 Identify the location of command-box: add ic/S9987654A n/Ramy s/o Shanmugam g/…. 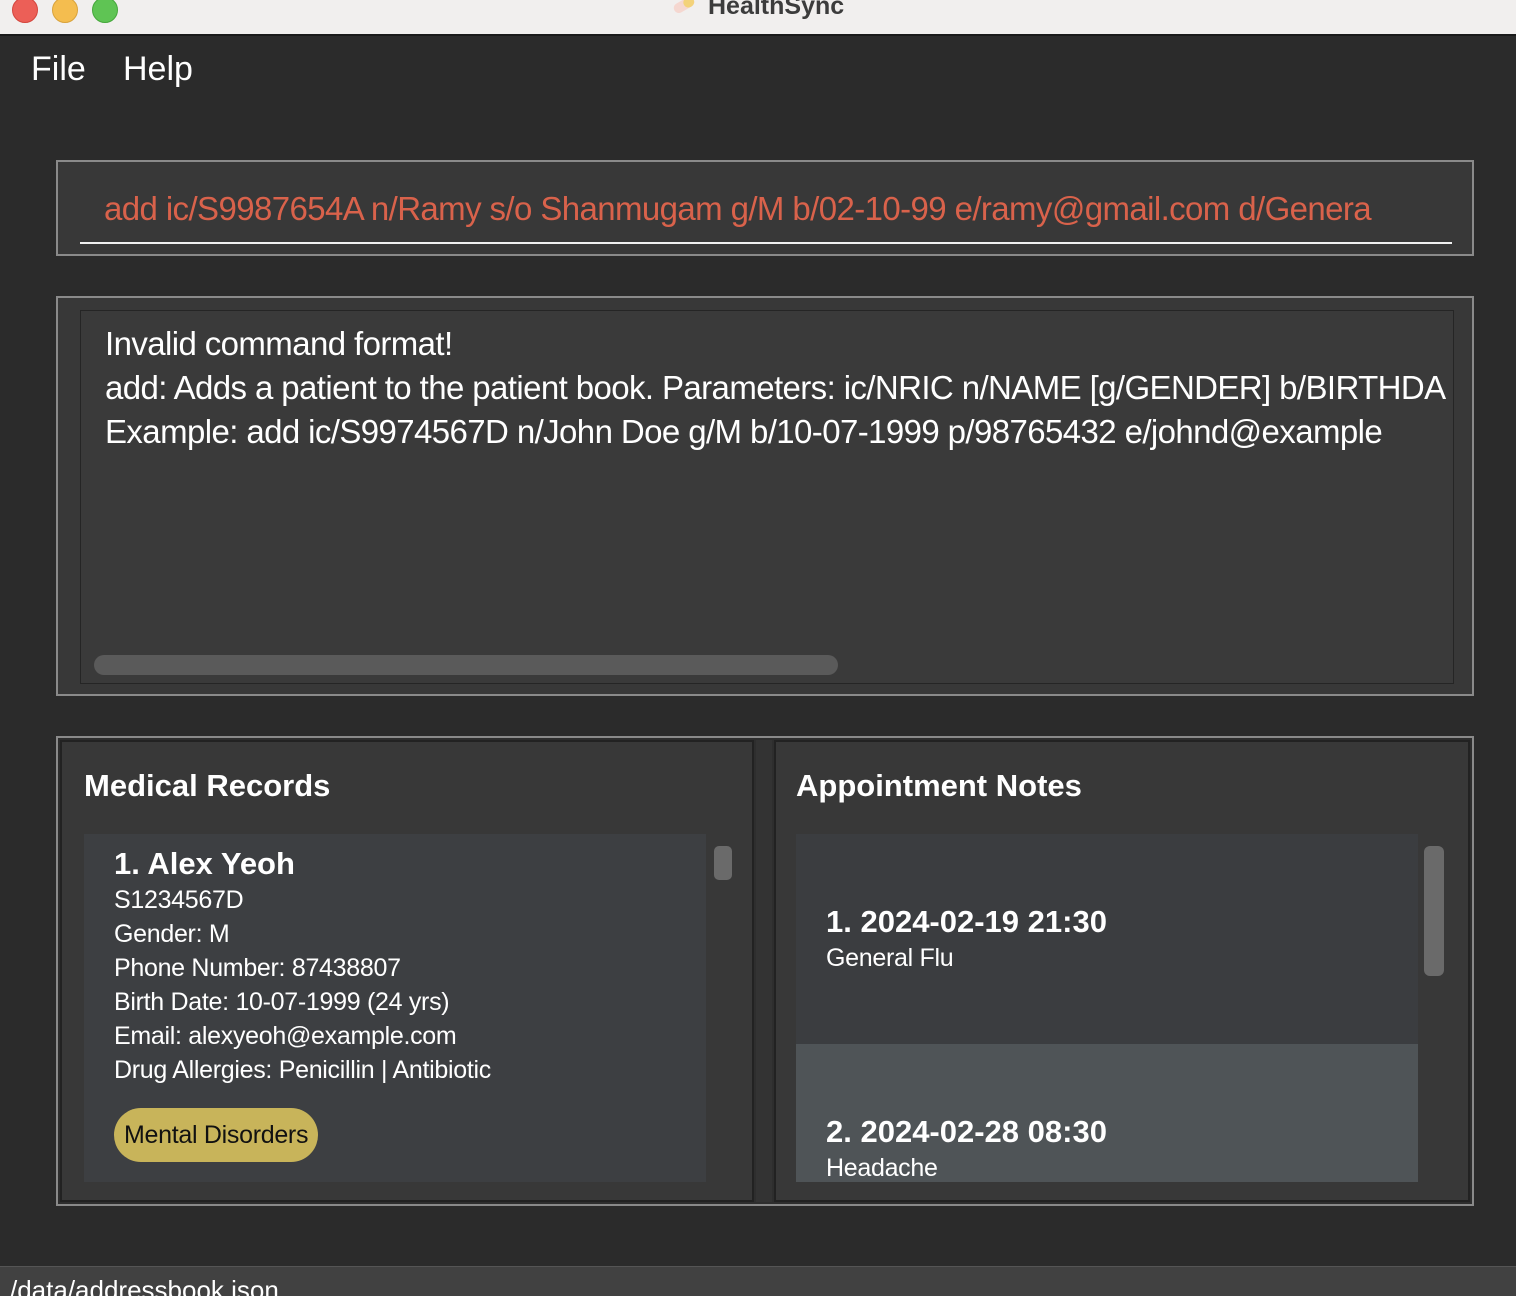
(765, 208).